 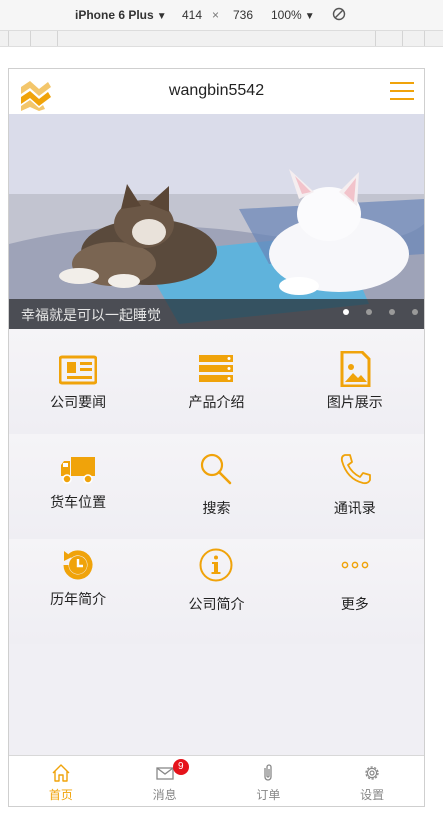 I want to click on device-name: iPhone 6 Plus, so click(x=114, y=15).